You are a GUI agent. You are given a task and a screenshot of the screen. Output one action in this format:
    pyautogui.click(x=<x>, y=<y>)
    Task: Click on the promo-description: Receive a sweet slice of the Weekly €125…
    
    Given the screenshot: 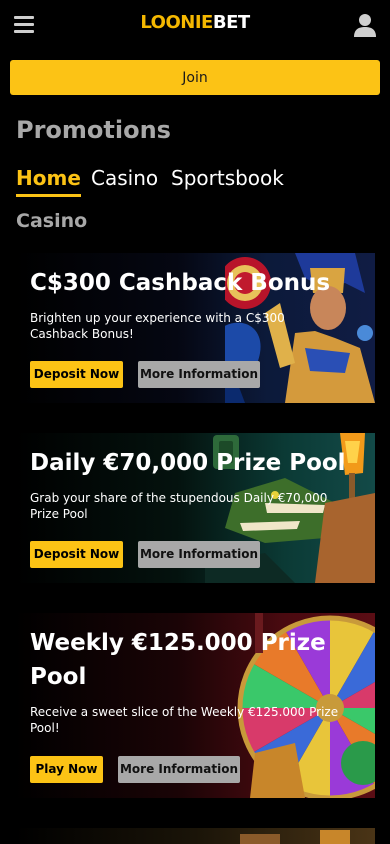 What is the action you would take?
    pyautogui.click(x=184, y=720)
    